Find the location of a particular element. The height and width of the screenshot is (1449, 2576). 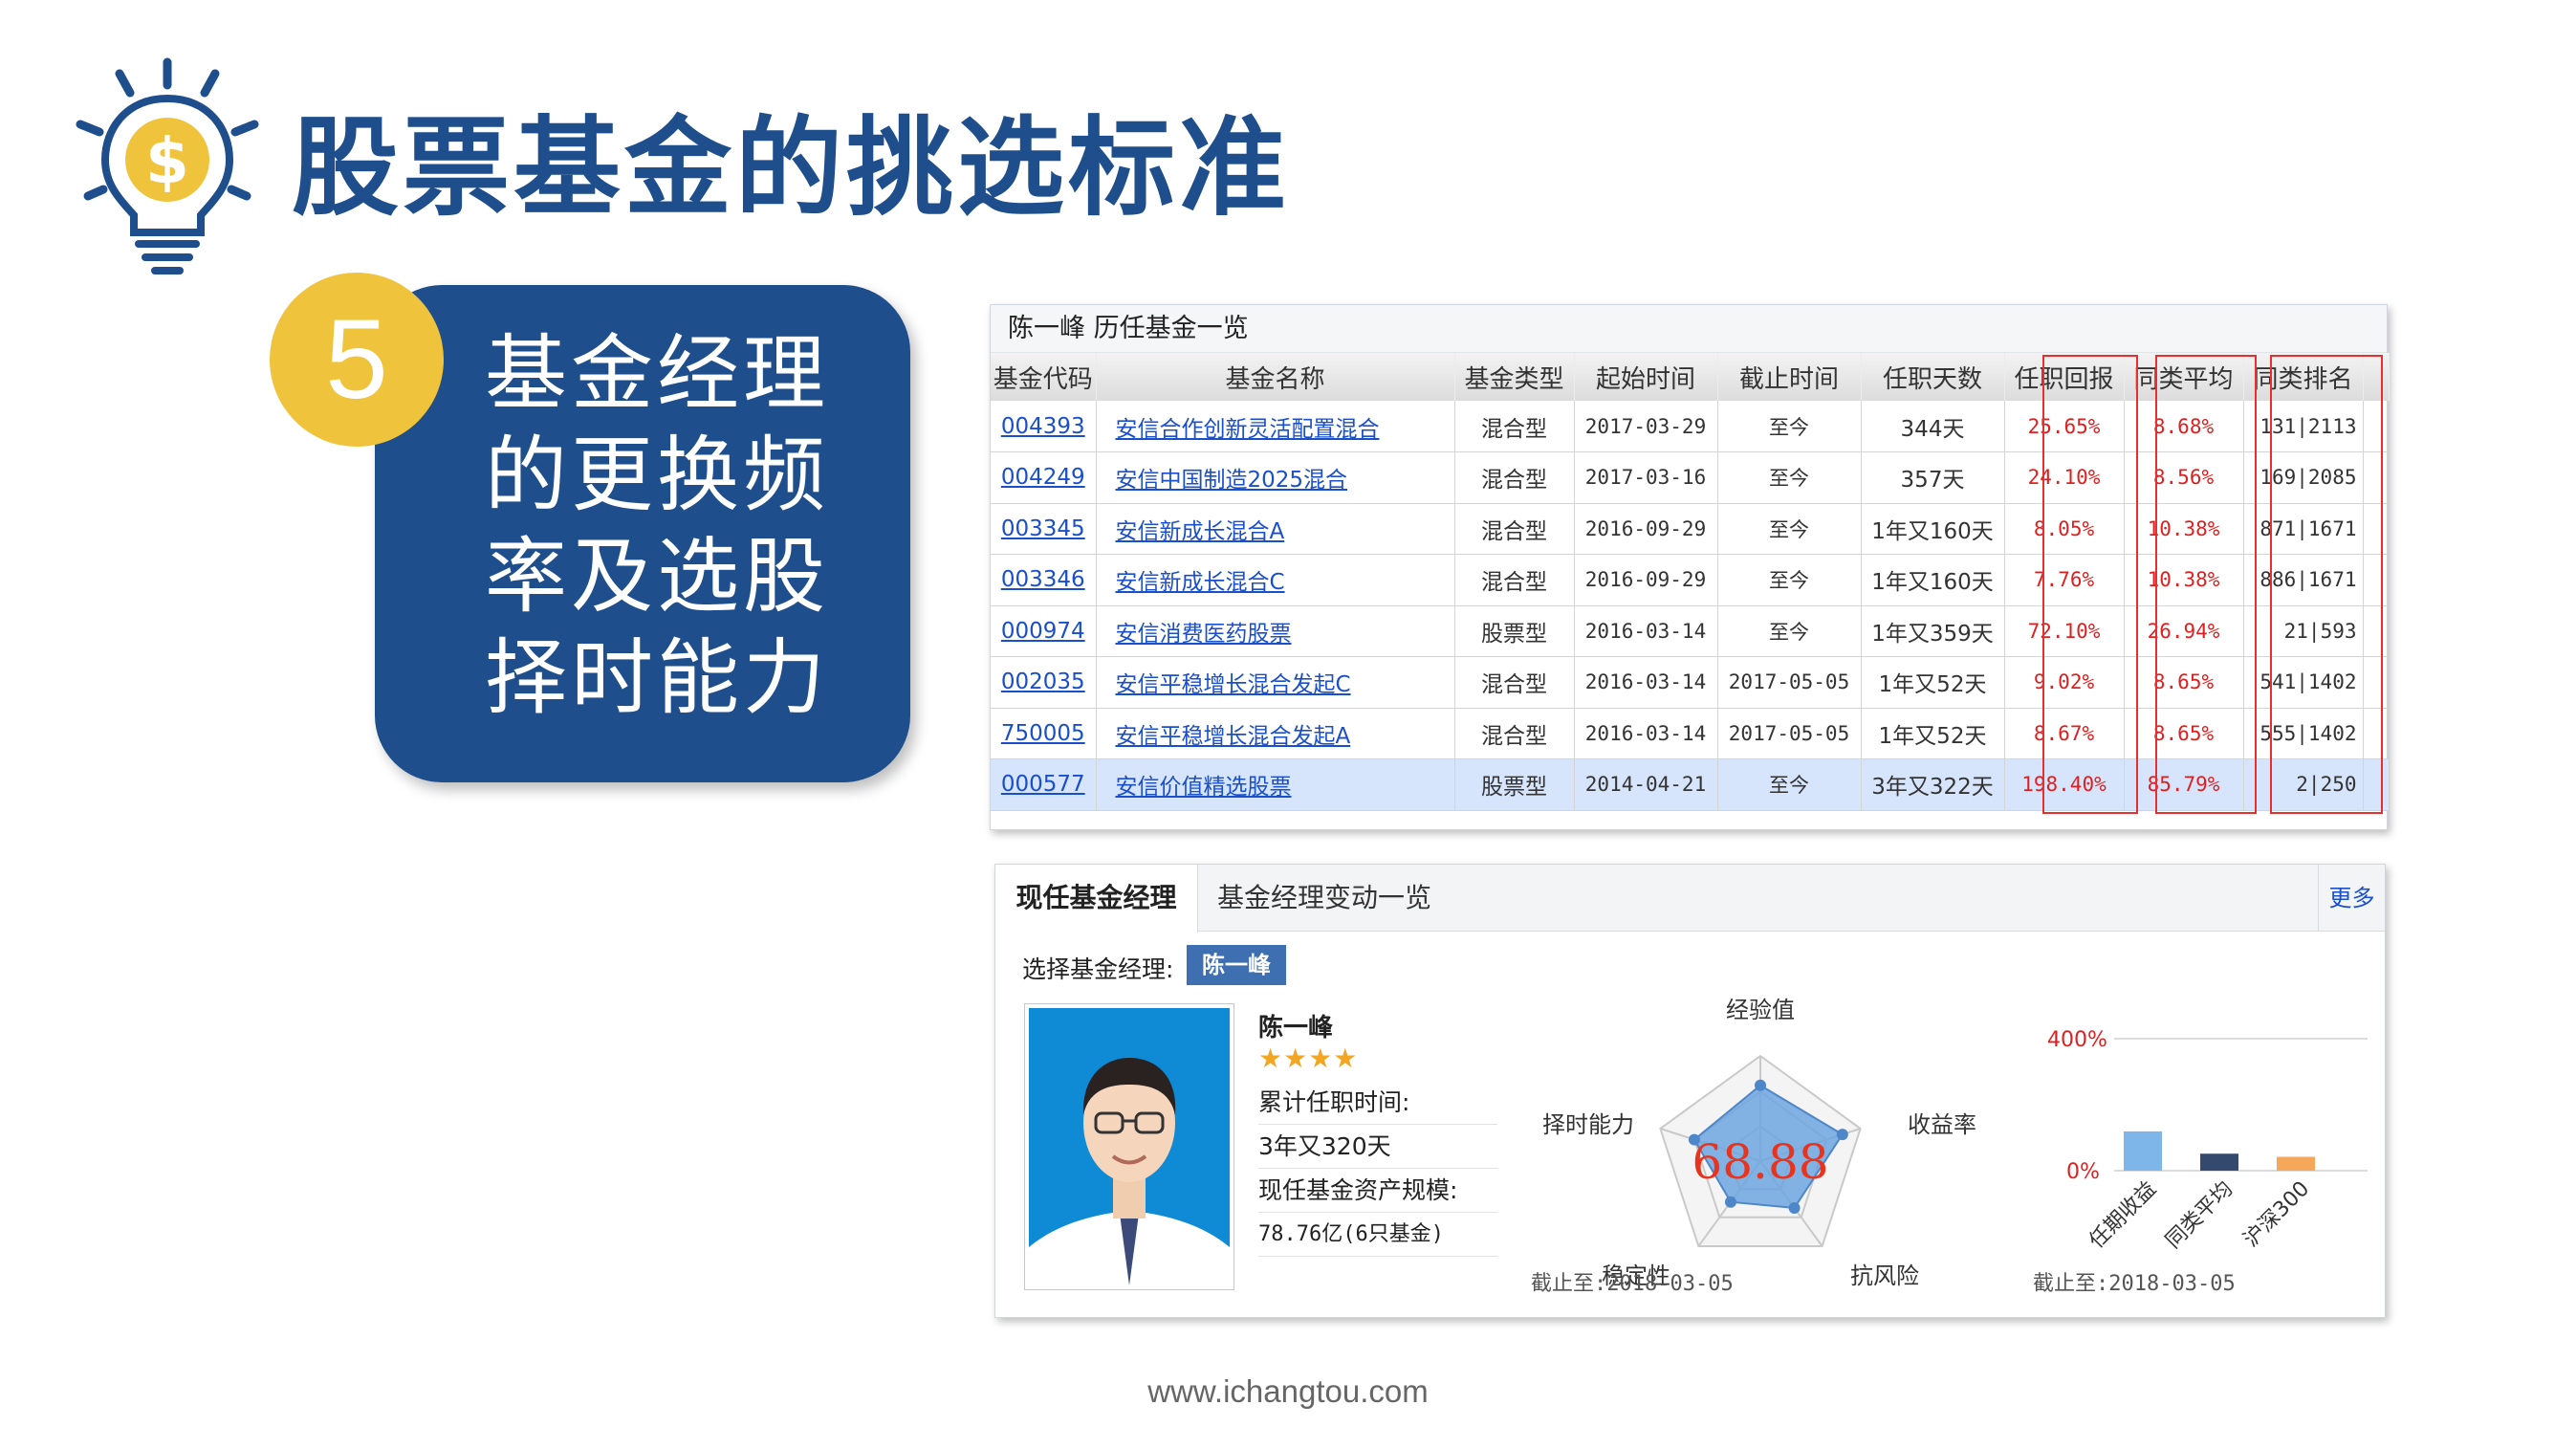

tenure-return-cell: 25.65% is located at coordinates (2064, 426).